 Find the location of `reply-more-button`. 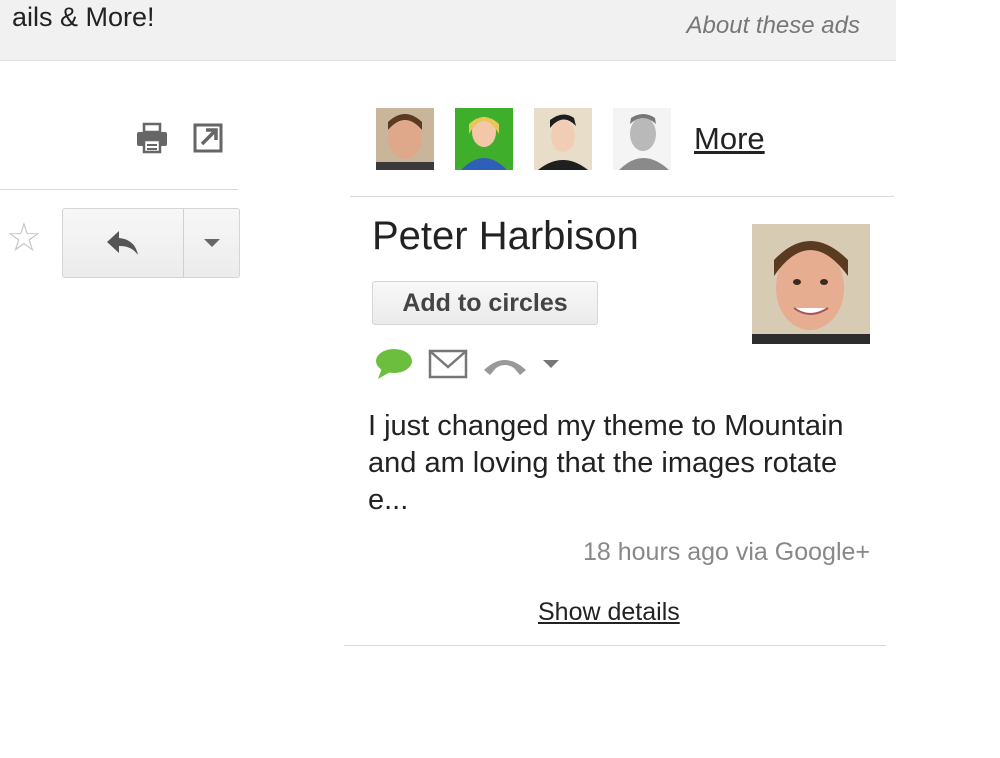

reply-more-button is located at coordinates (211, 243).